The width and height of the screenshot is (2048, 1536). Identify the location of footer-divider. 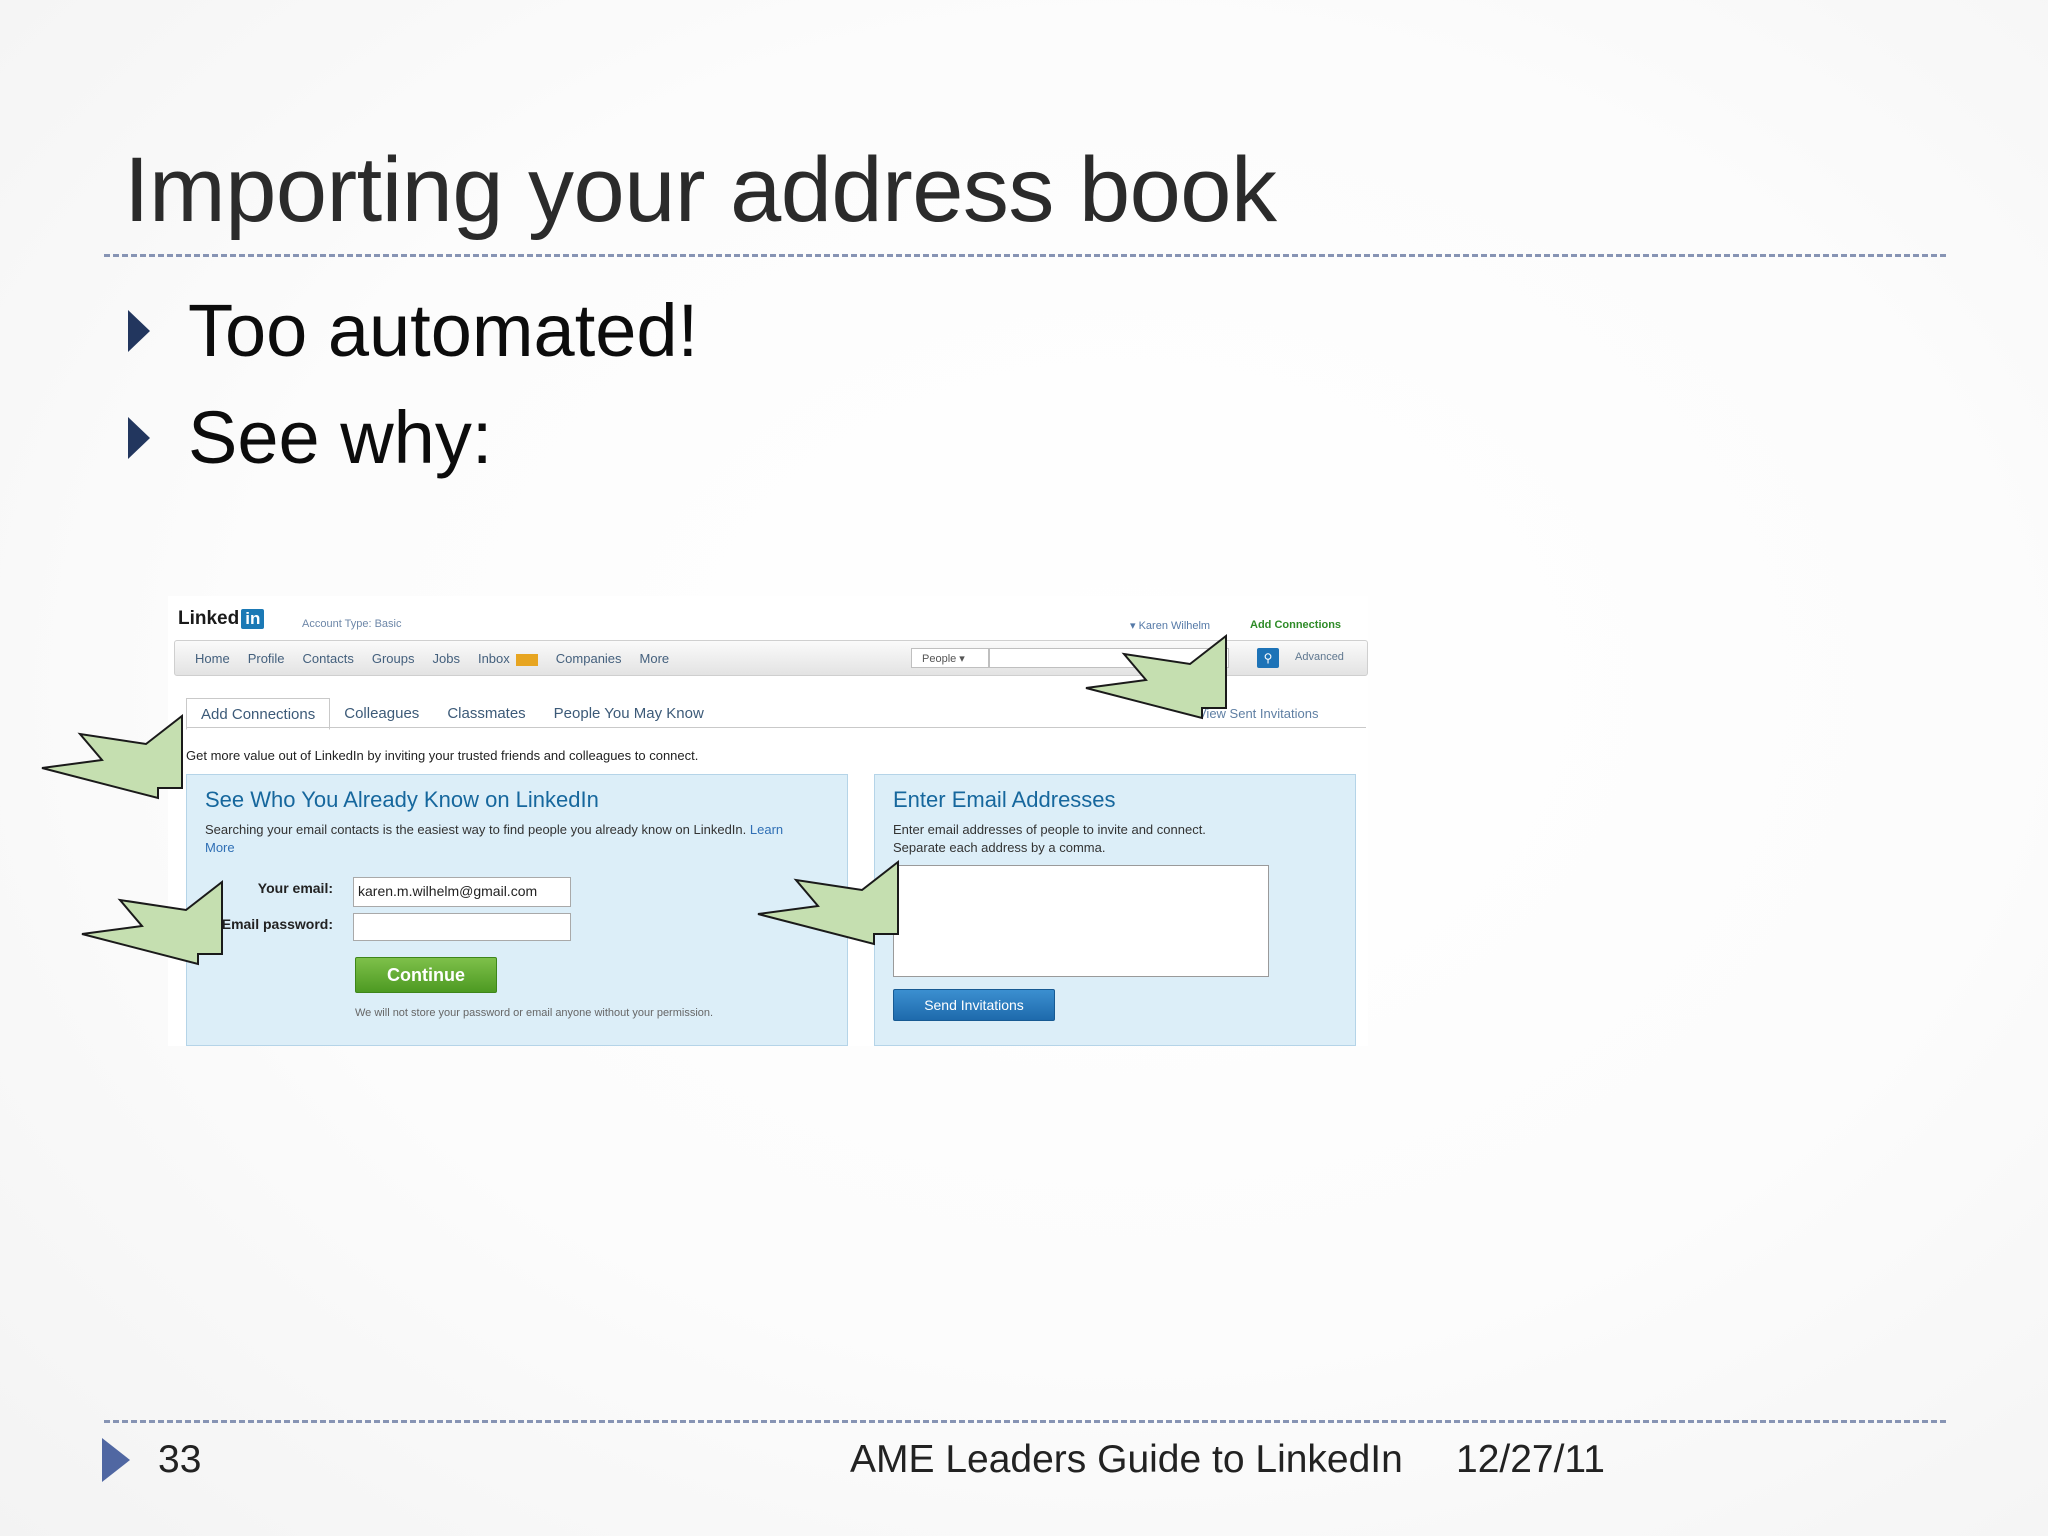
(1025, 1421).